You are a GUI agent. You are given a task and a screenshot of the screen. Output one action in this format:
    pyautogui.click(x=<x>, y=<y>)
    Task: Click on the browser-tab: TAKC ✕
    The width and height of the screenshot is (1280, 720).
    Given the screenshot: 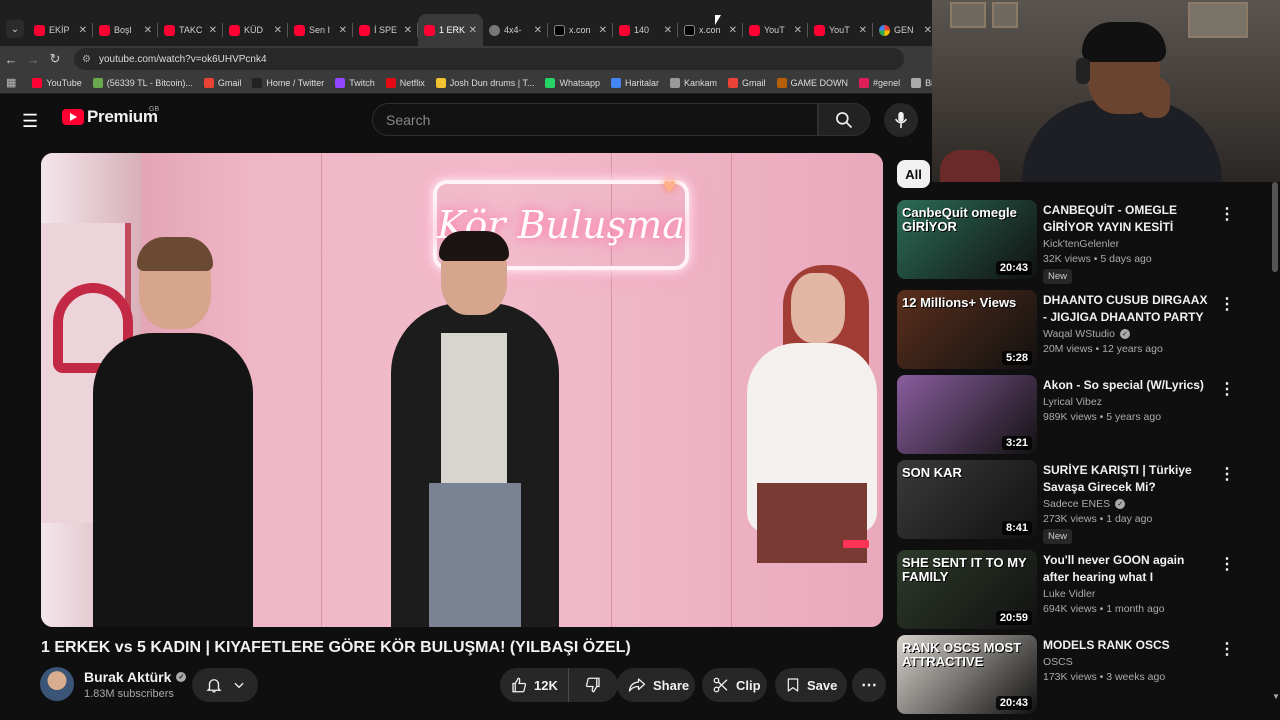 What is the action you would take?
    pyautogui.click(x=190, y=30)
    